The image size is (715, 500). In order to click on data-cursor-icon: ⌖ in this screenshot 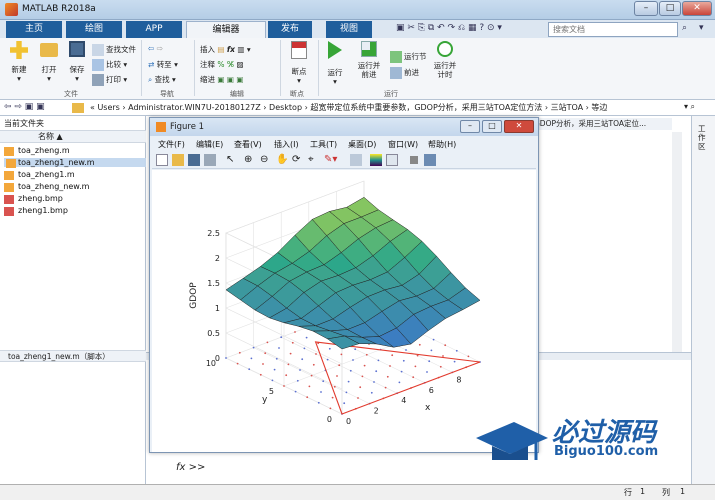, I will do `click(314, 160)`.